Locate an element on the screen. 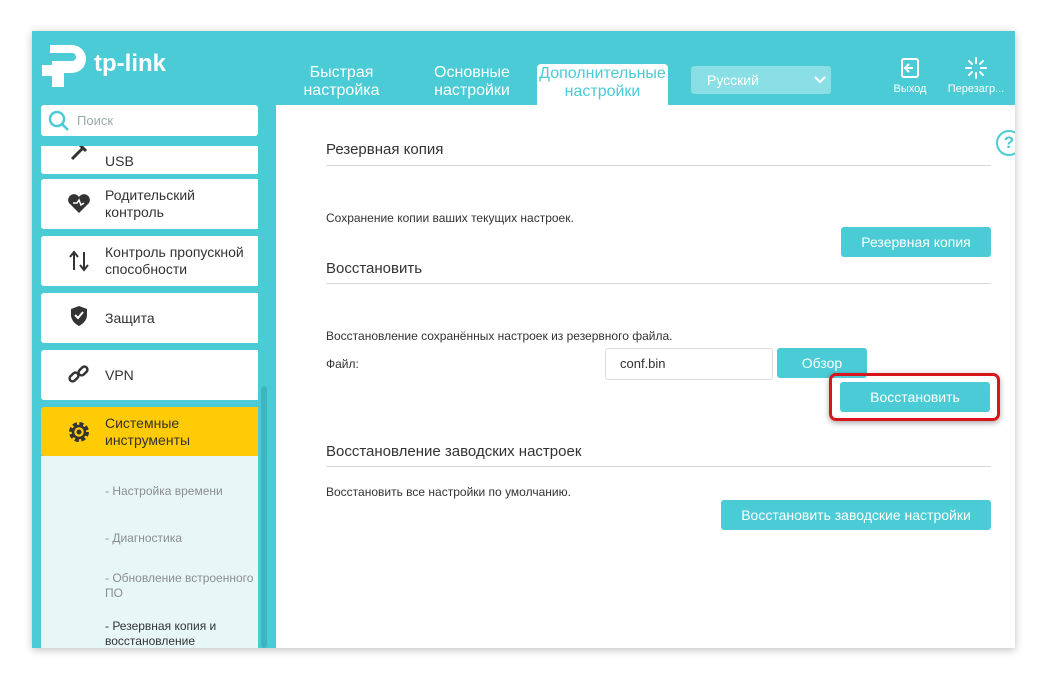 The image size is (1047, 680). logout-icon is located at coordinates (910, 68).